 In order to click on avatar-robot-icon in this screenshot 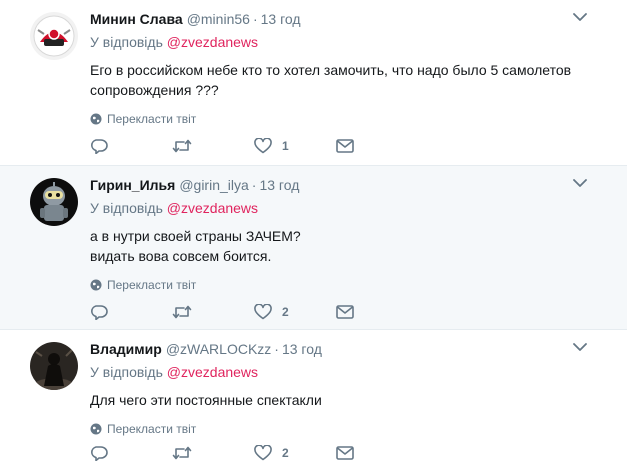, I will do `click(54, 202)`.